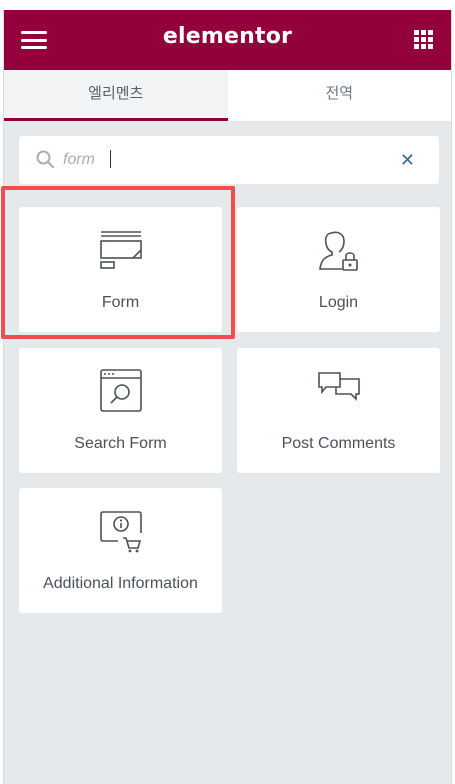 The image size is (455, 784). What do you see at coordinates (120, 250) in the screenshot?
I see `form-icon` at bounding box center [120, 250].